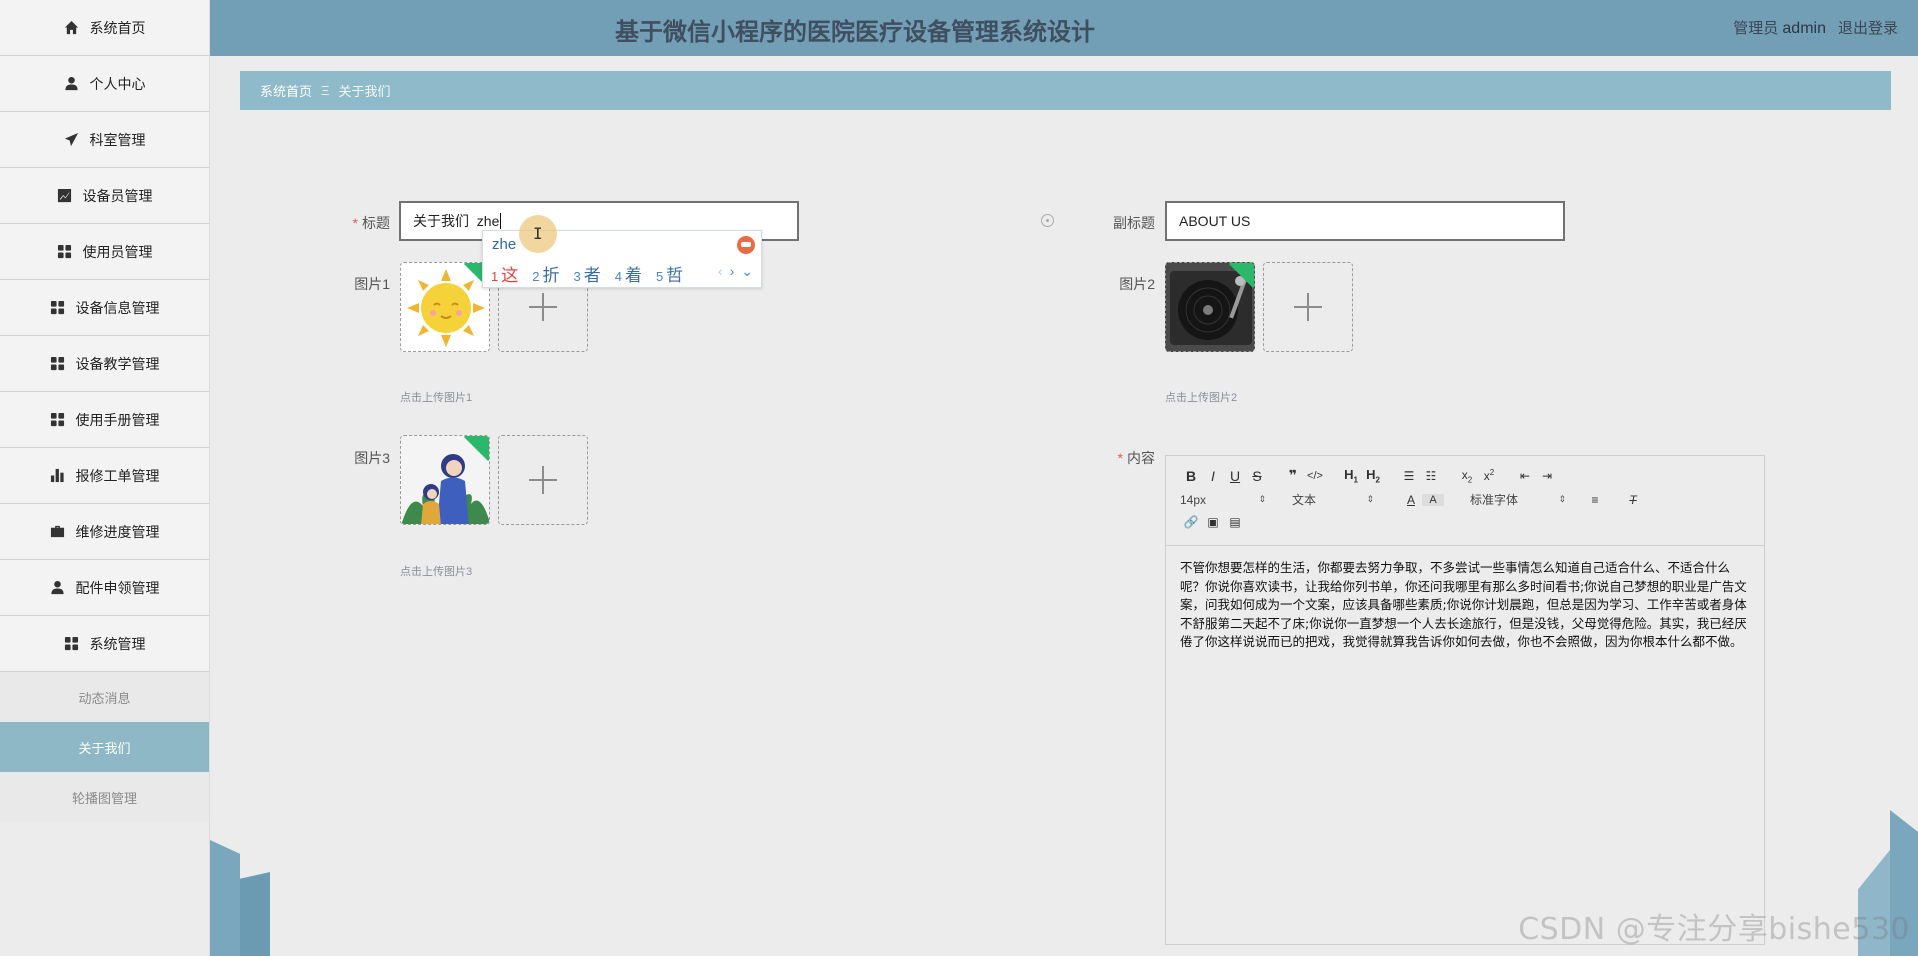 This screenshot has height=956, width=1918. What do you see at coordinates (1433, 499) in the screenshot?
I see `background-color-icon: A` at bounding box center [1433, 499].